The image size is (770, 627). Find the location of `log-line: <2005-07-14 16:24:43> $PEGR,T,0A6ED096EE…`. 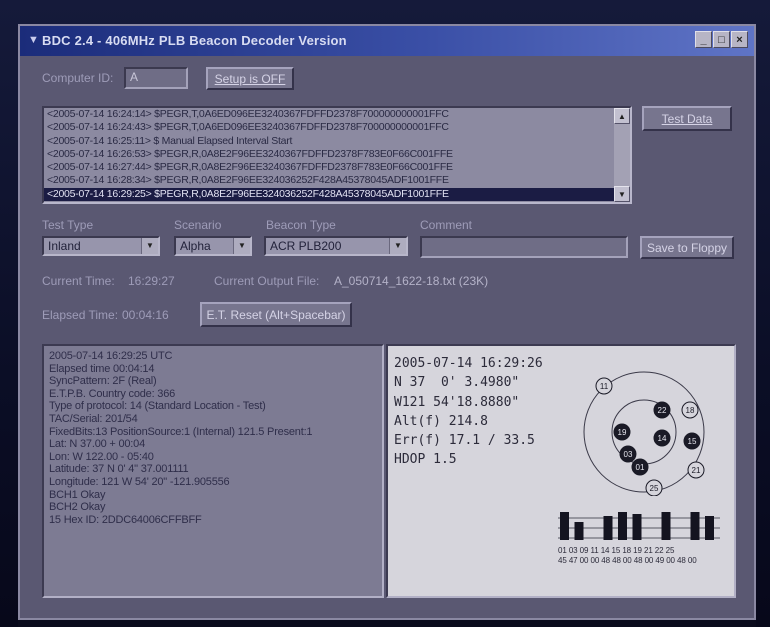

log-line: <2005-07-14 16:24:43> $PEGR,T,0A6ED096EE… is located at coordinates (337, 127).